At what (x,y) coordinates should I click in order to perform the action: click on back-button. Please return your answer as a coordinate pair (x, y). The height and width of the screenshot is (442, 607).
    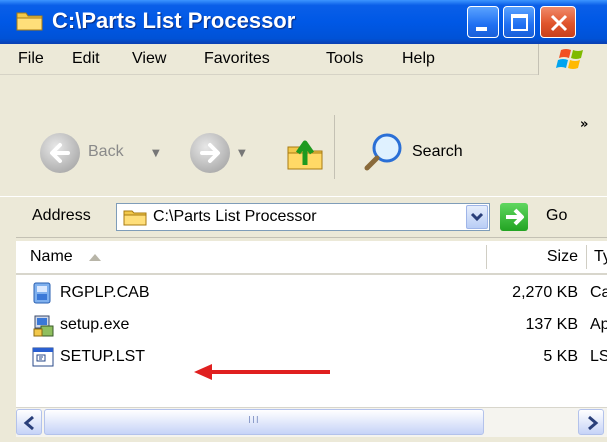
    Looking at the image, I should click on (60, 153).